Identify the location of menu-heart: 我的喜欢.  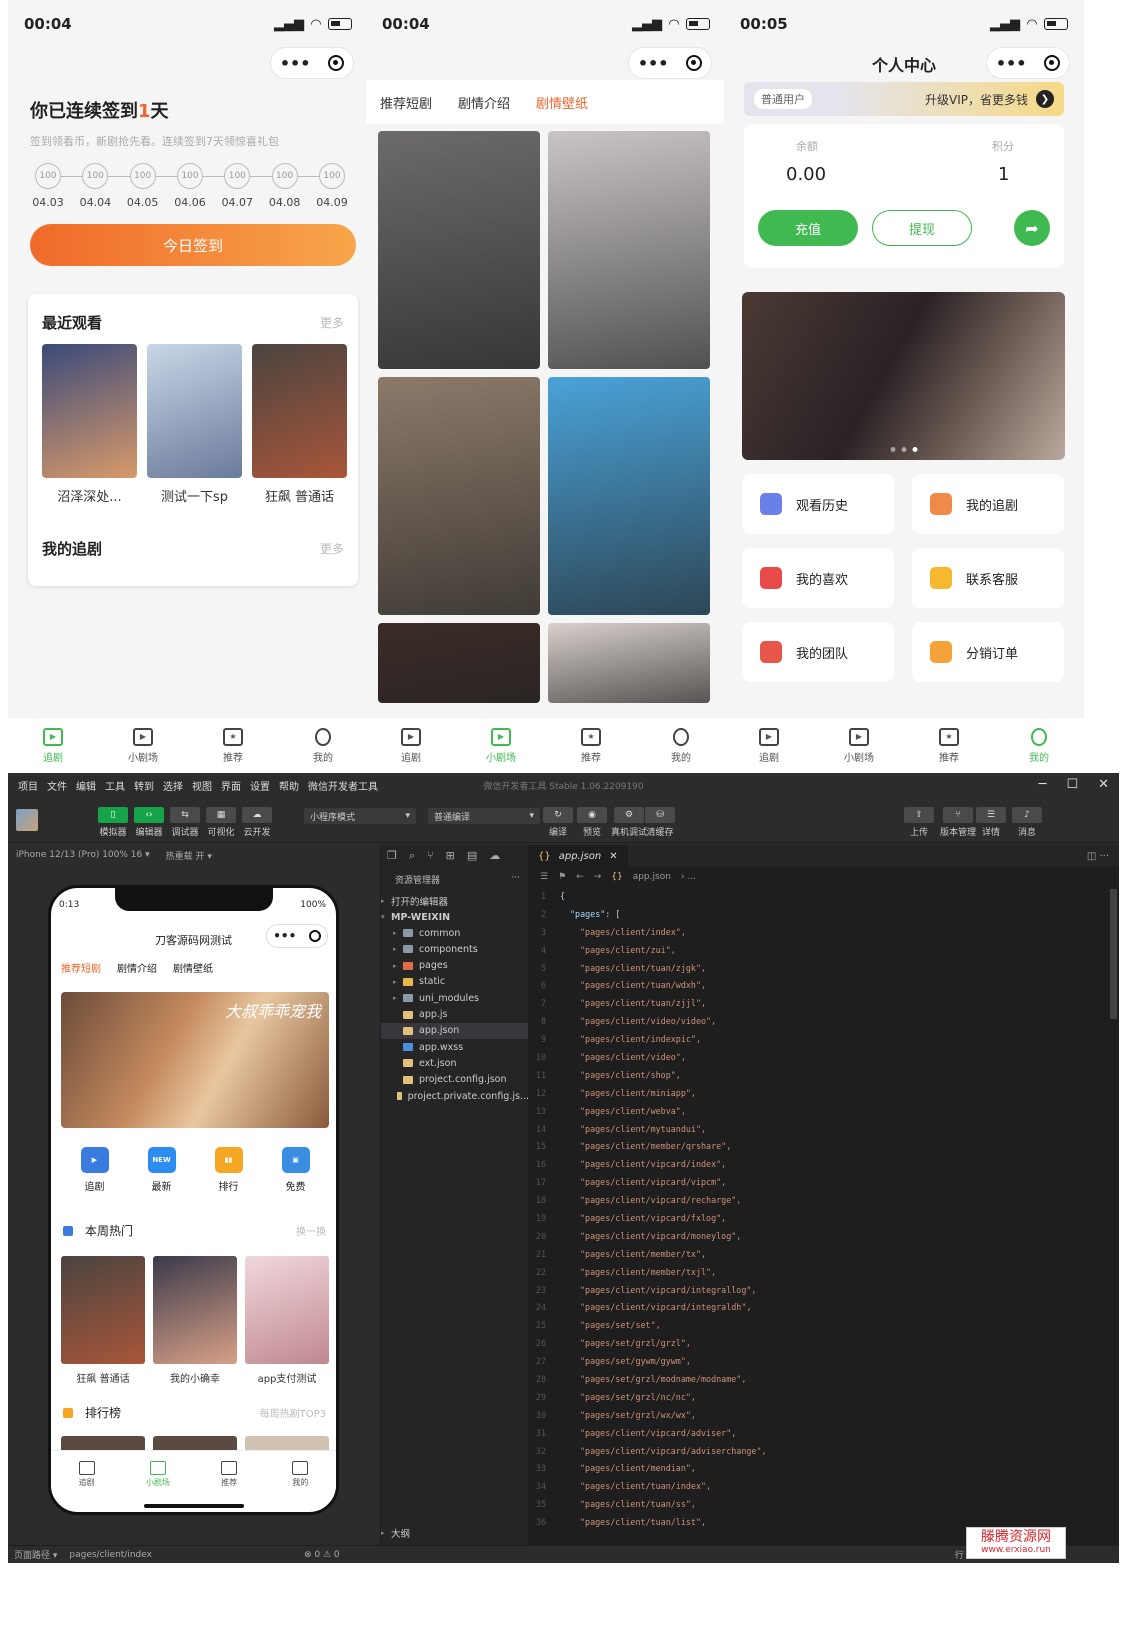
(818, 578).